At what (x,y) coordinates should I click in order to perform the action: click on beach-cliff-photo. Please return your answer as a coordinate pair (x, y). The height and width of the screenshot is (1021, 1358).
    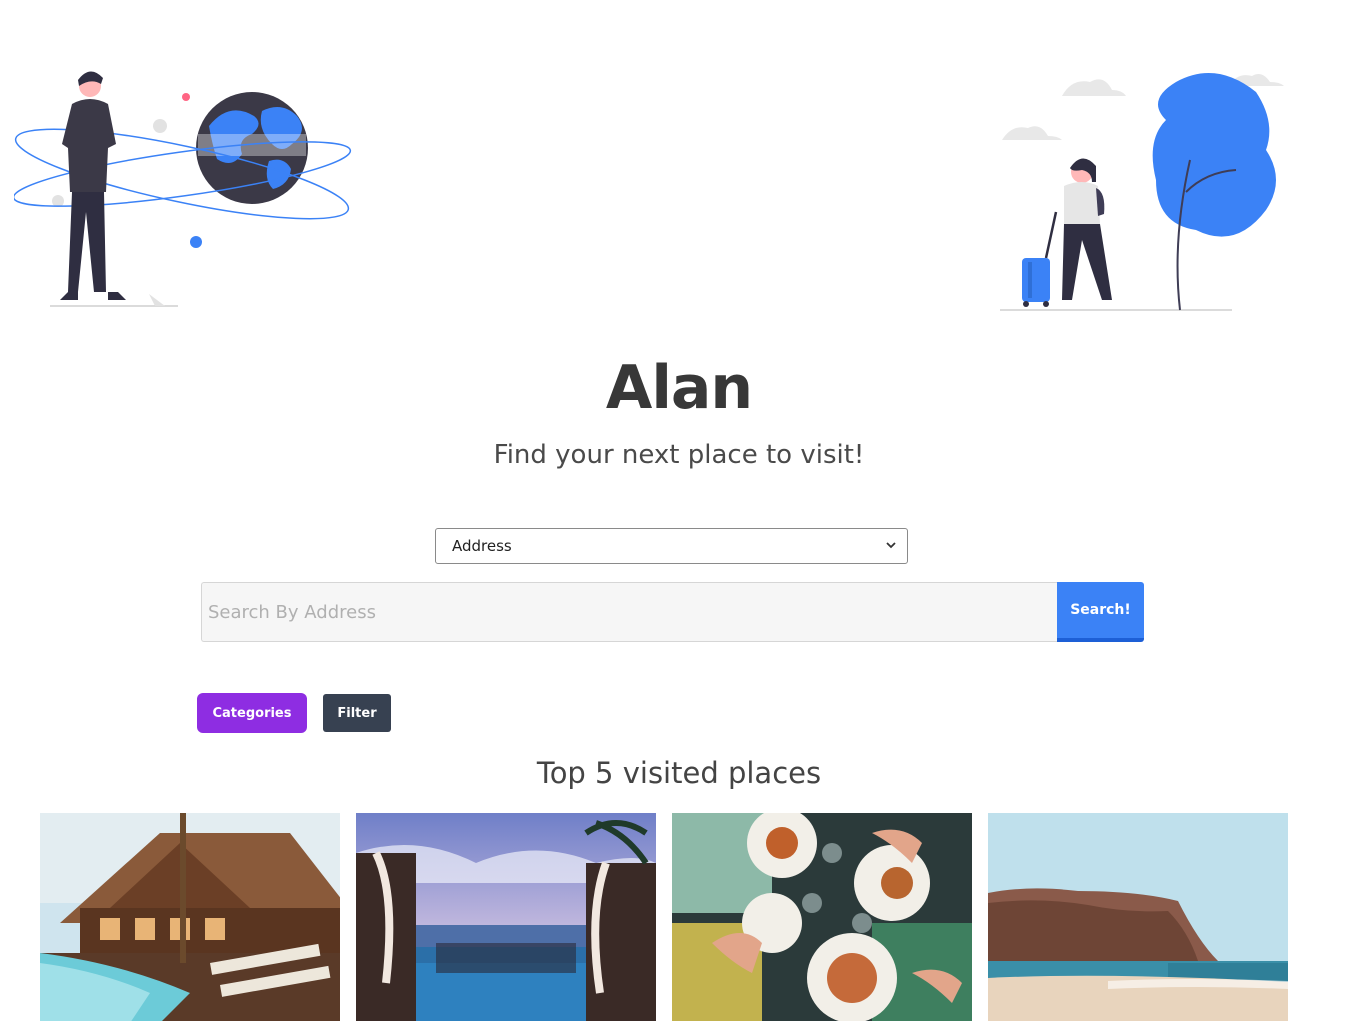
    Looking at the image, I should click on (1138, 917).